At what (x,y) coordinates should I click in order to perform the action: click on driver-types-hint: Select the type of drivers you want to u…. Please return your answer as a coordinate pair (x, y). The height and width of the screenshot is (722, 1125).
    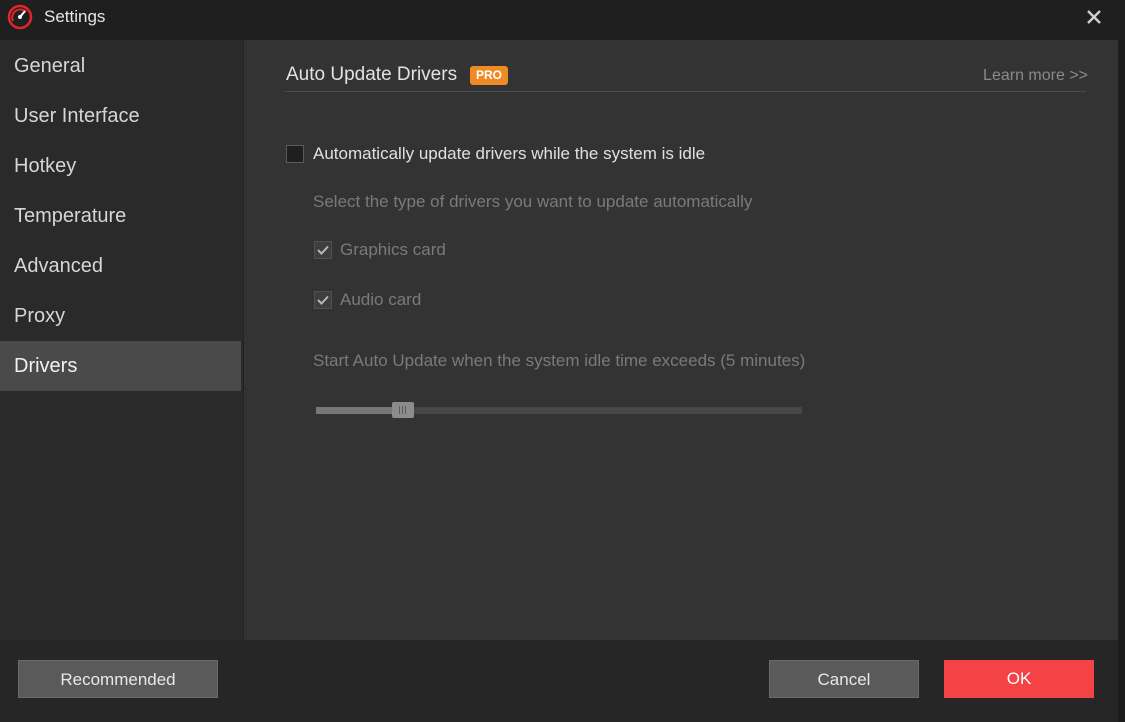
    Looking at the image, I should click on (533, 201).